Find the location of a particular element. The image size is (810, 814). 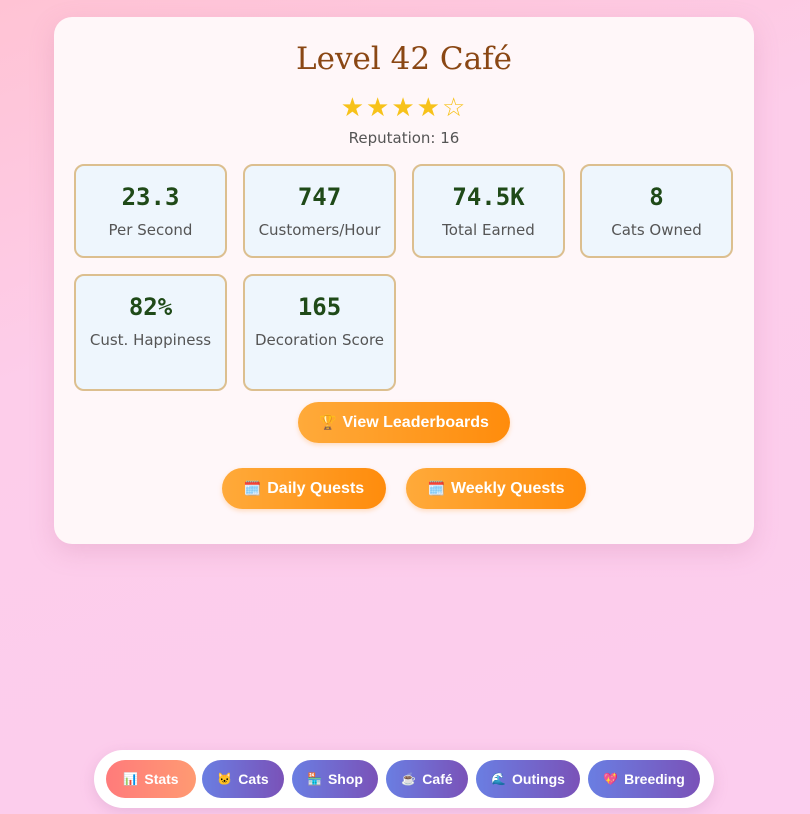

stat-label: Decoration Score is located at coordinates (319, 340).